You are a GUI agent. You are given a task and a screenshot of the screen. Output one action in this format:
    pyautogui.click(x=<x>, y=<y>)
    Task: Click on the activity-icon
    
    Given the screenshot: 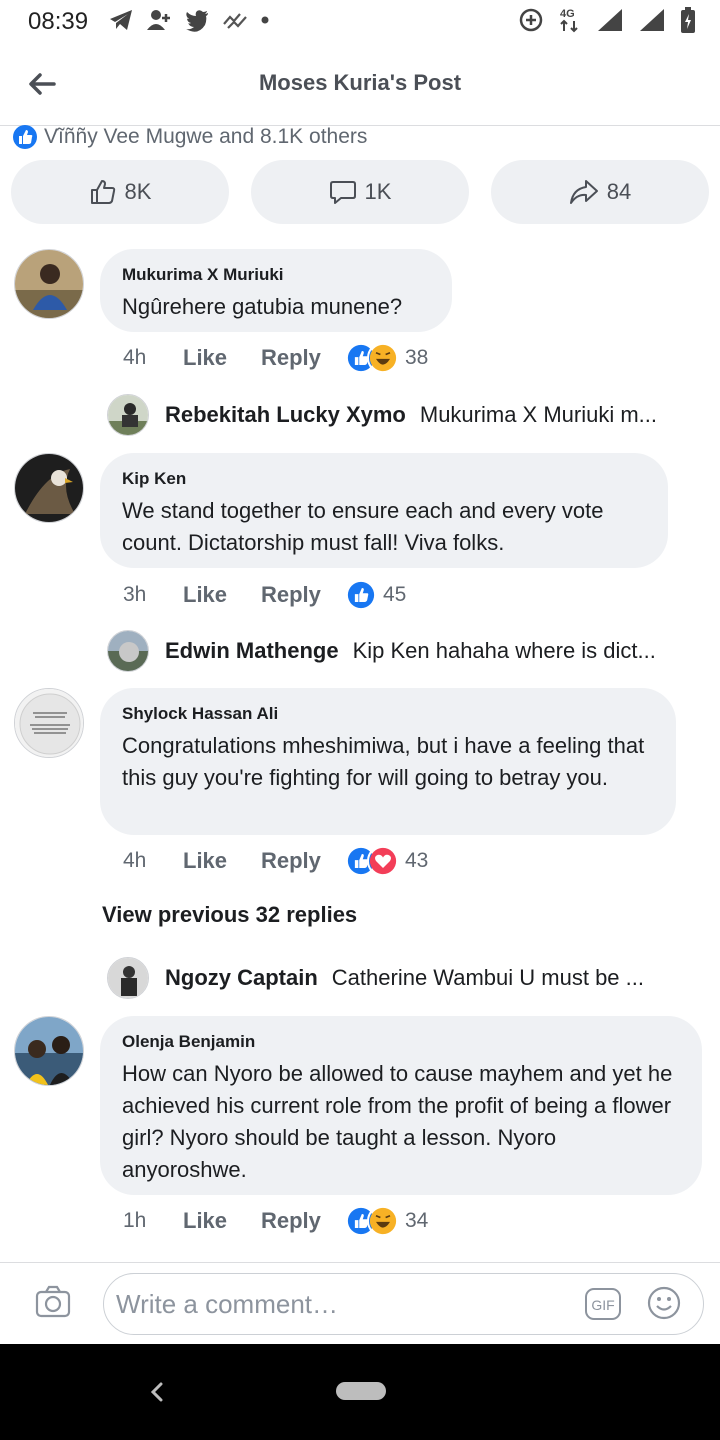 What is the action you would take?
    pyautogui.click(x=235, y=21)
    